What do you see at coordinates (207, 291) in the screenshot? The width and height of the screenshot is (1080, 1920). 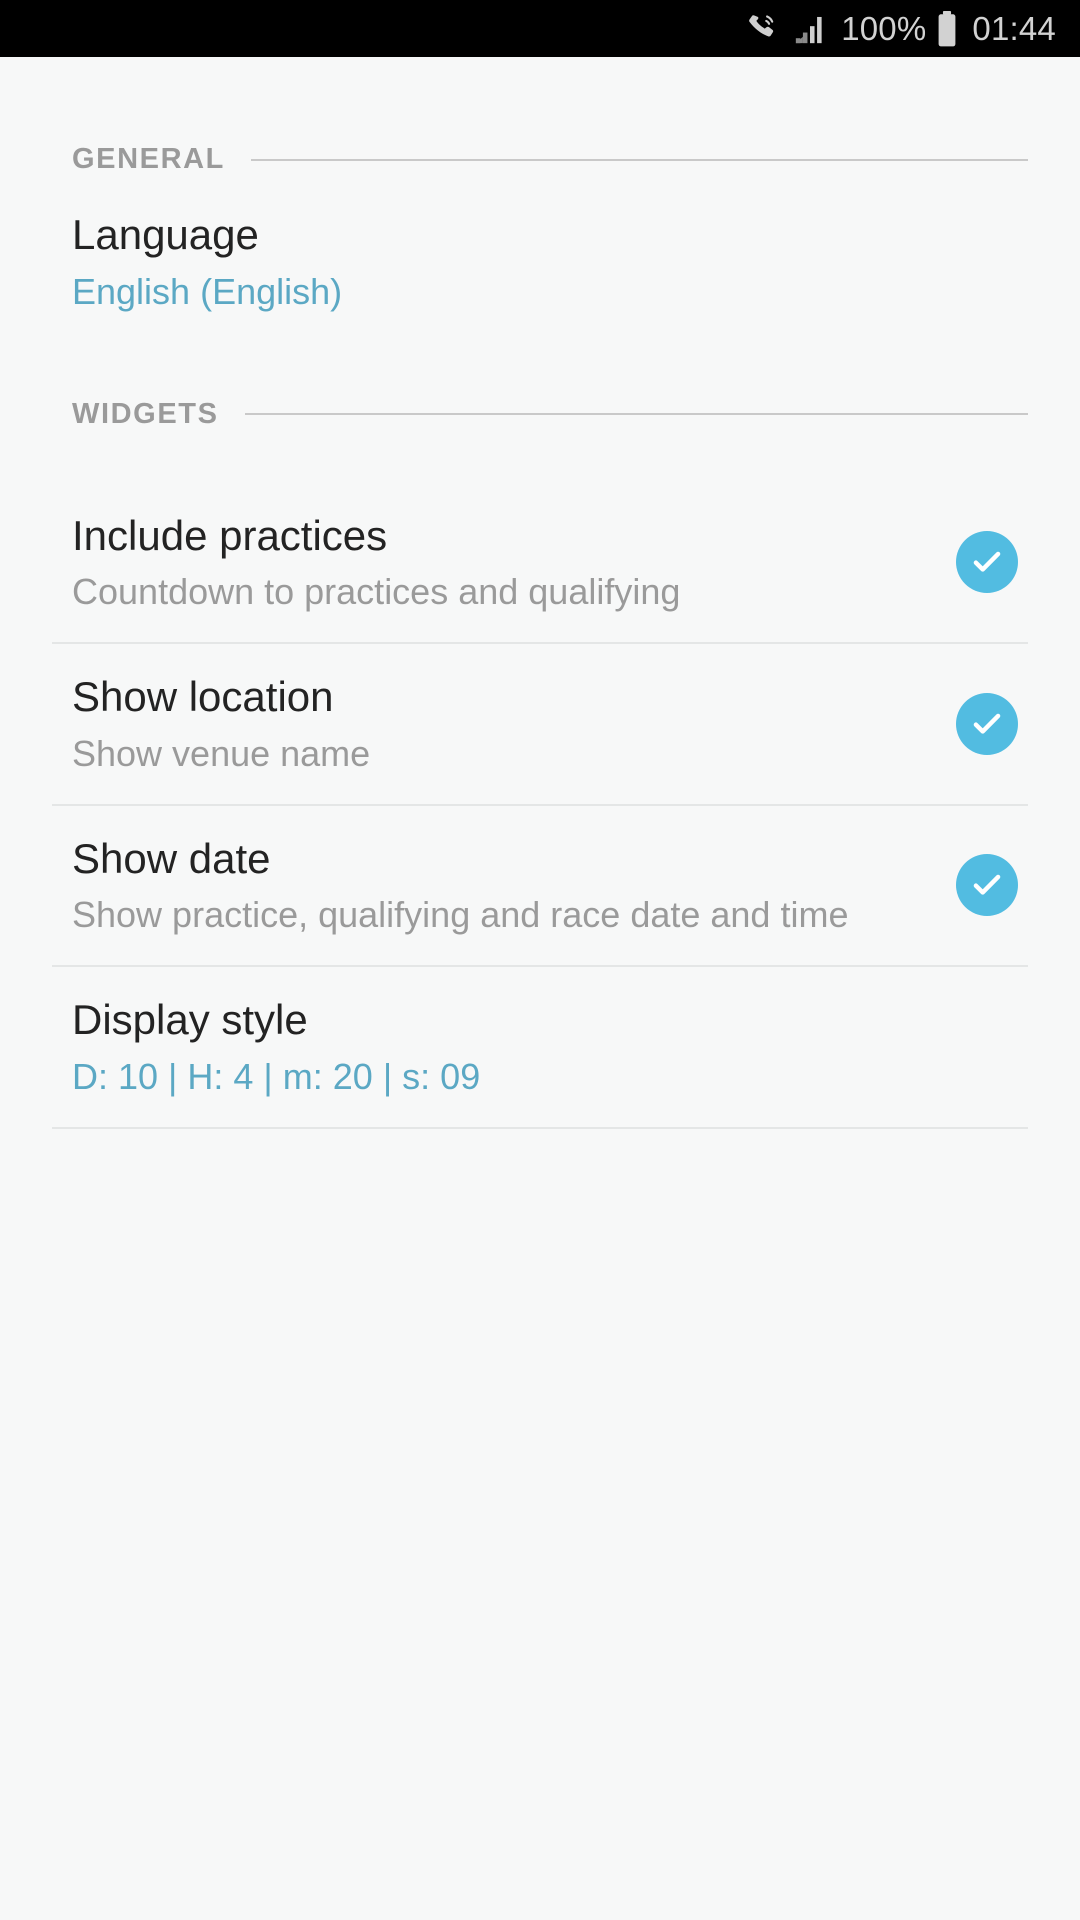 I see `settings-row-language-value: English (English)` at bounding box center [207, 291].